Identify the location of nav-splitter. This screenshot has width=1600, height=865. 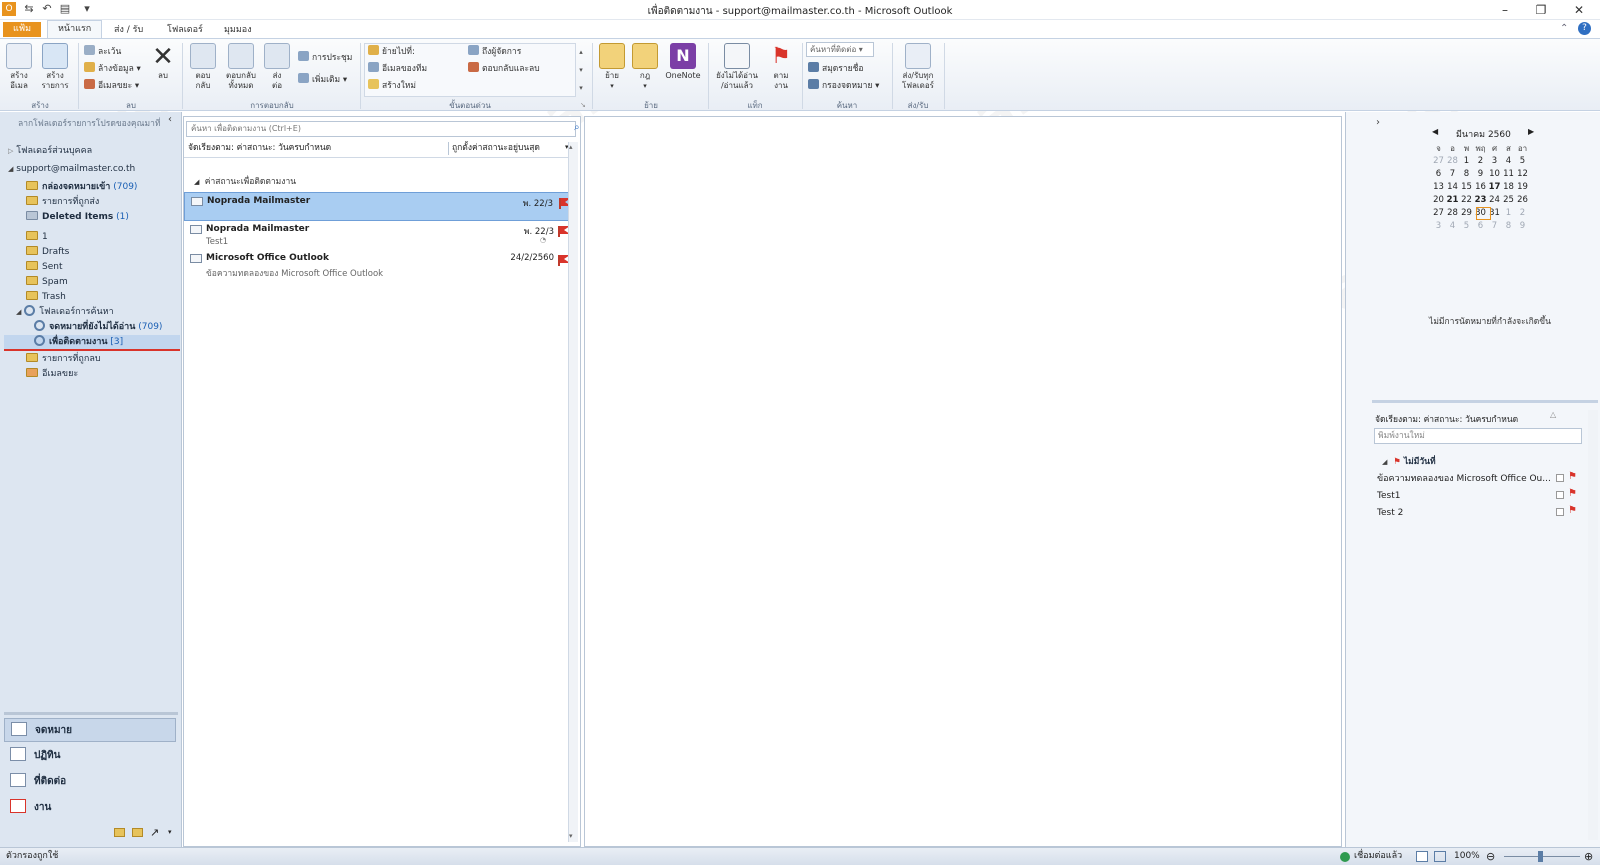
(91, 713).